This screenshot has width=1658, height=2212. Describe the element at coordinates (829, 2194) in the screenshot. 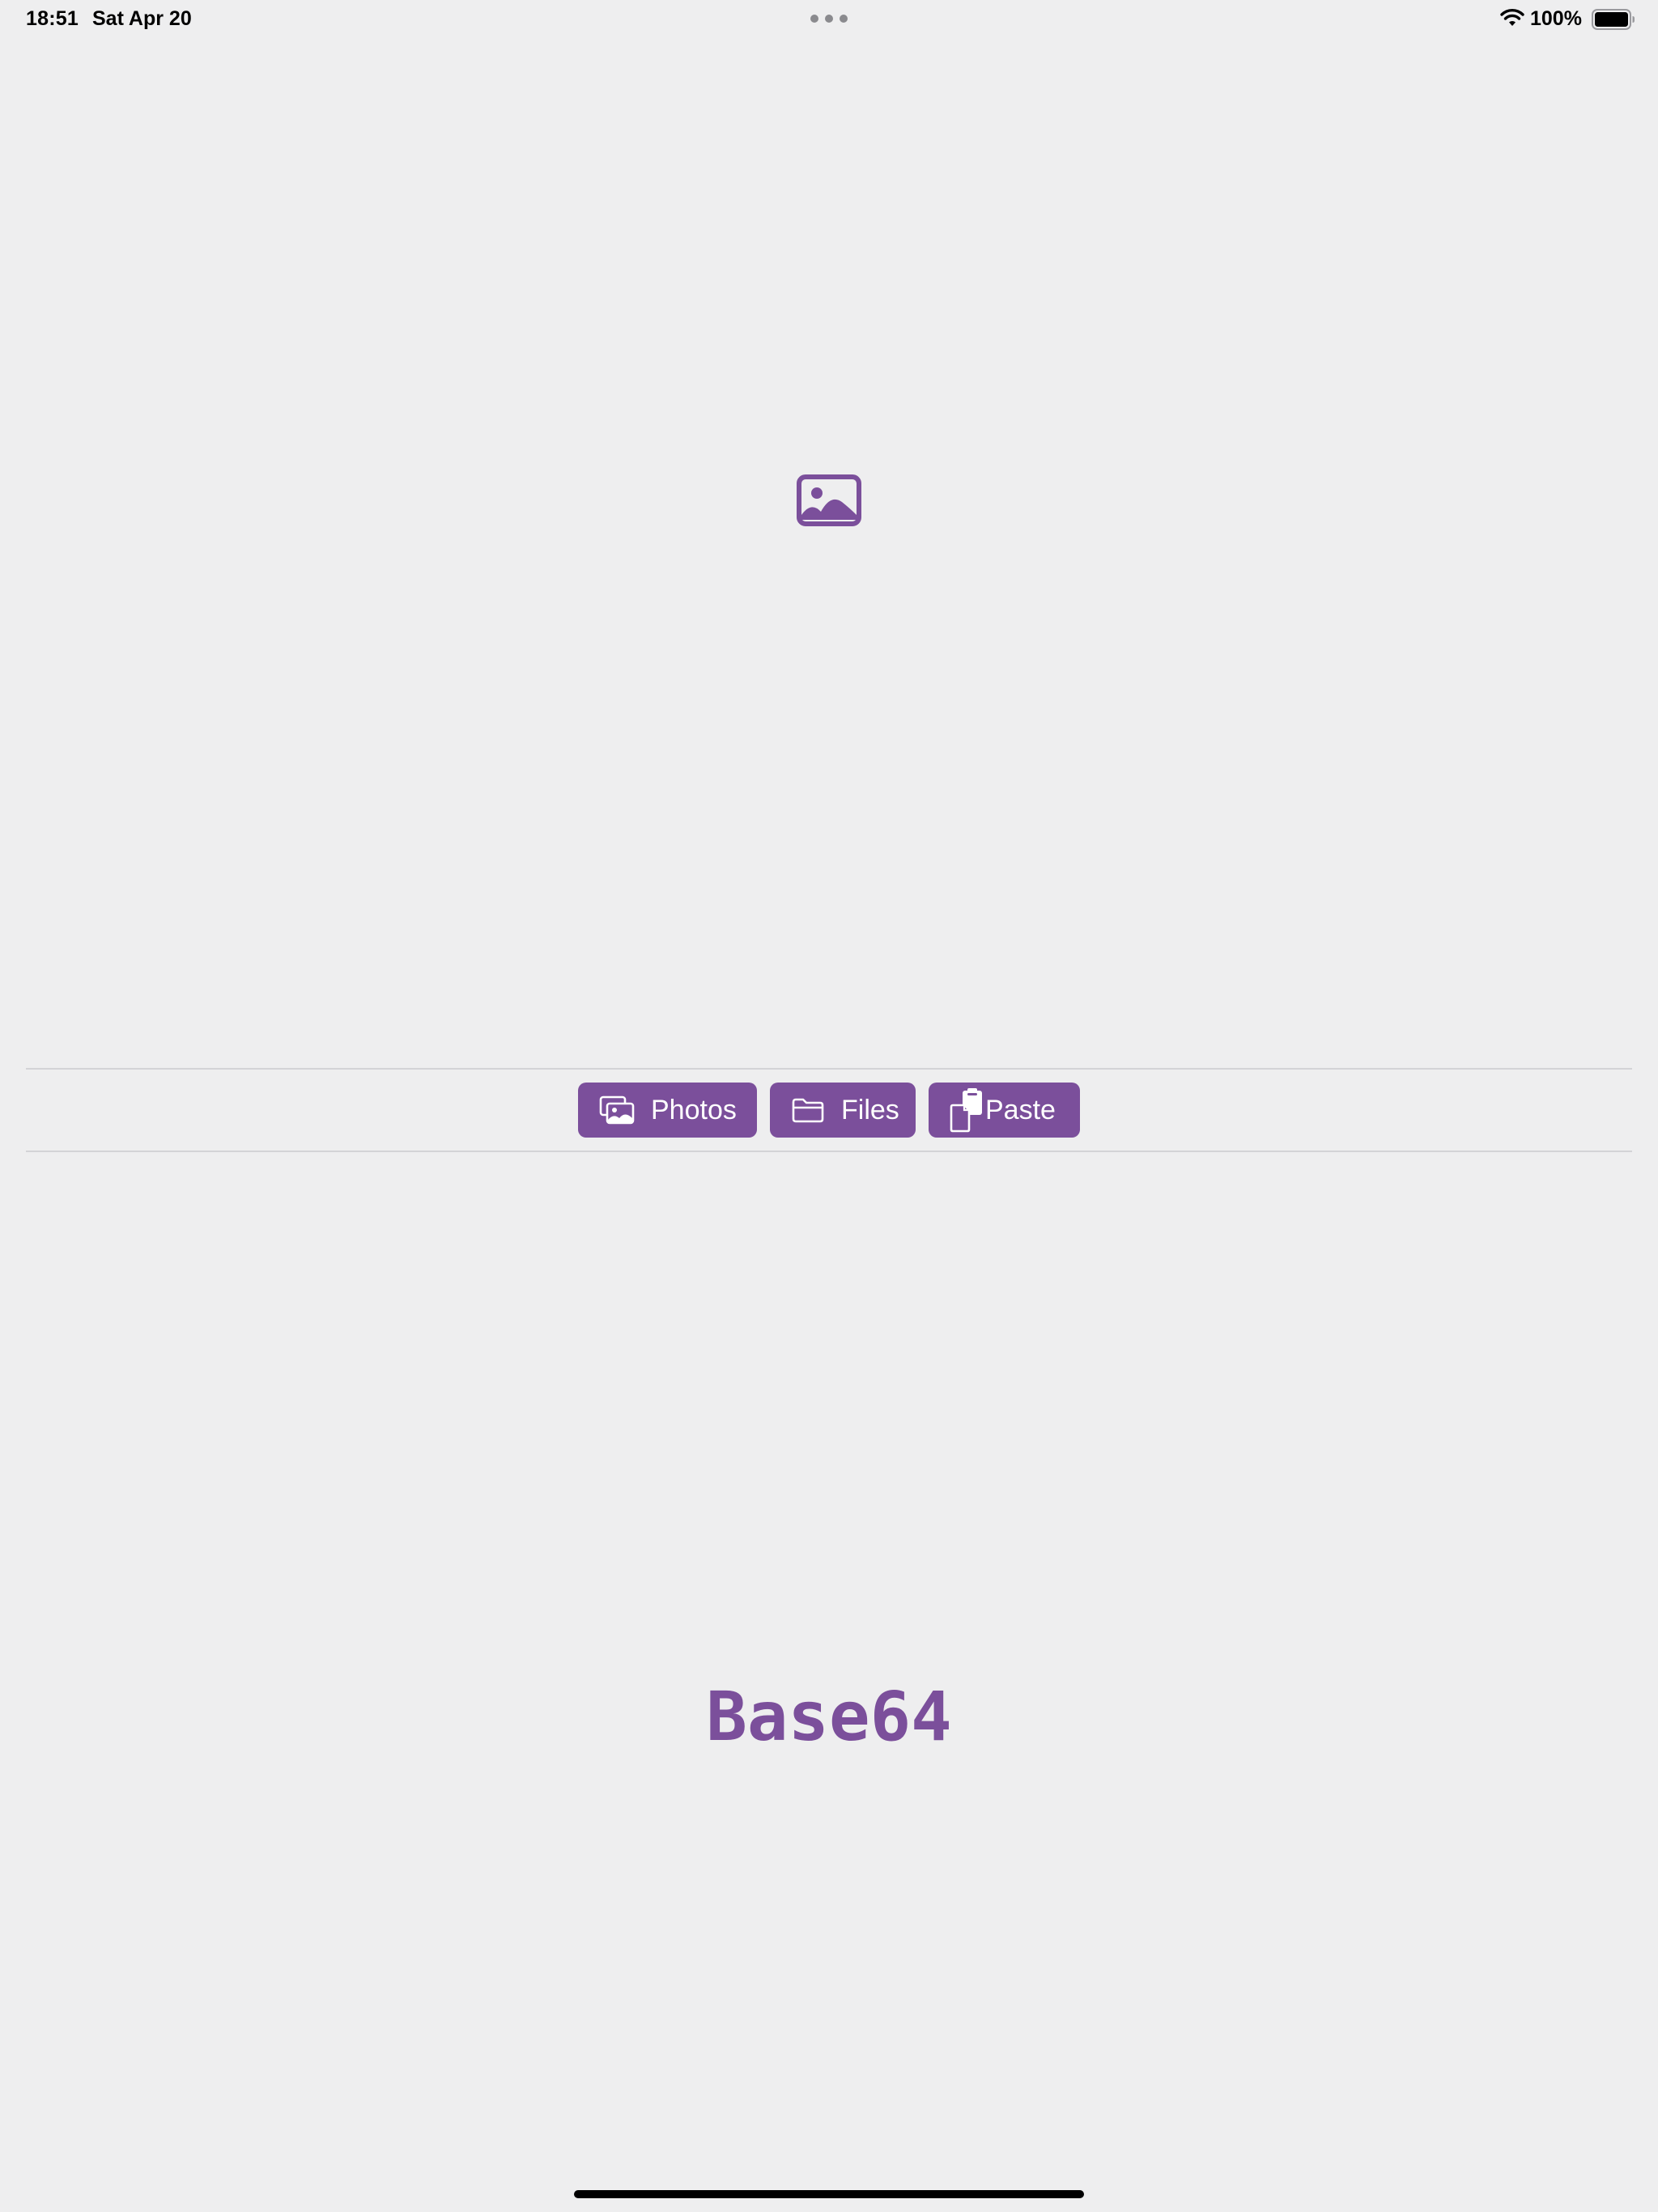

I see `home-indicator` at that location.